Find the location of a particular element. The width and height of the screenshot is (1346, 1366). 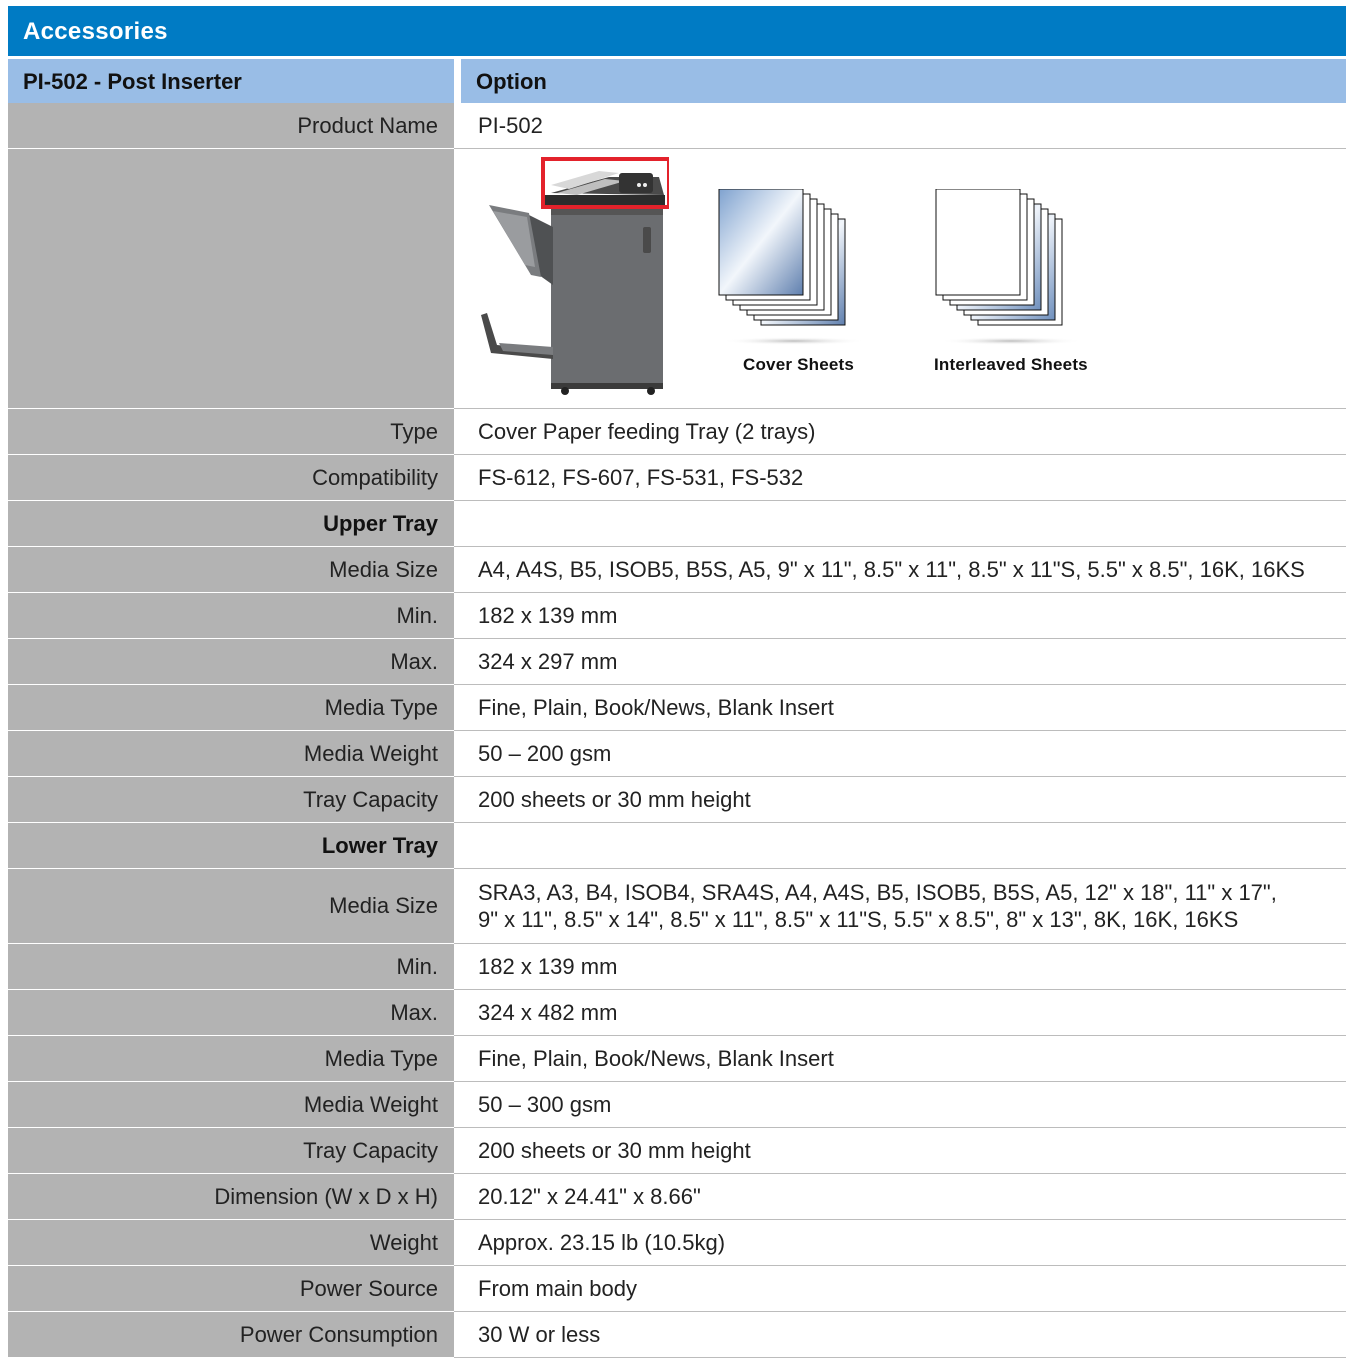

lower-tray-heading: Lower Tray is located at coordinates (231, 846).